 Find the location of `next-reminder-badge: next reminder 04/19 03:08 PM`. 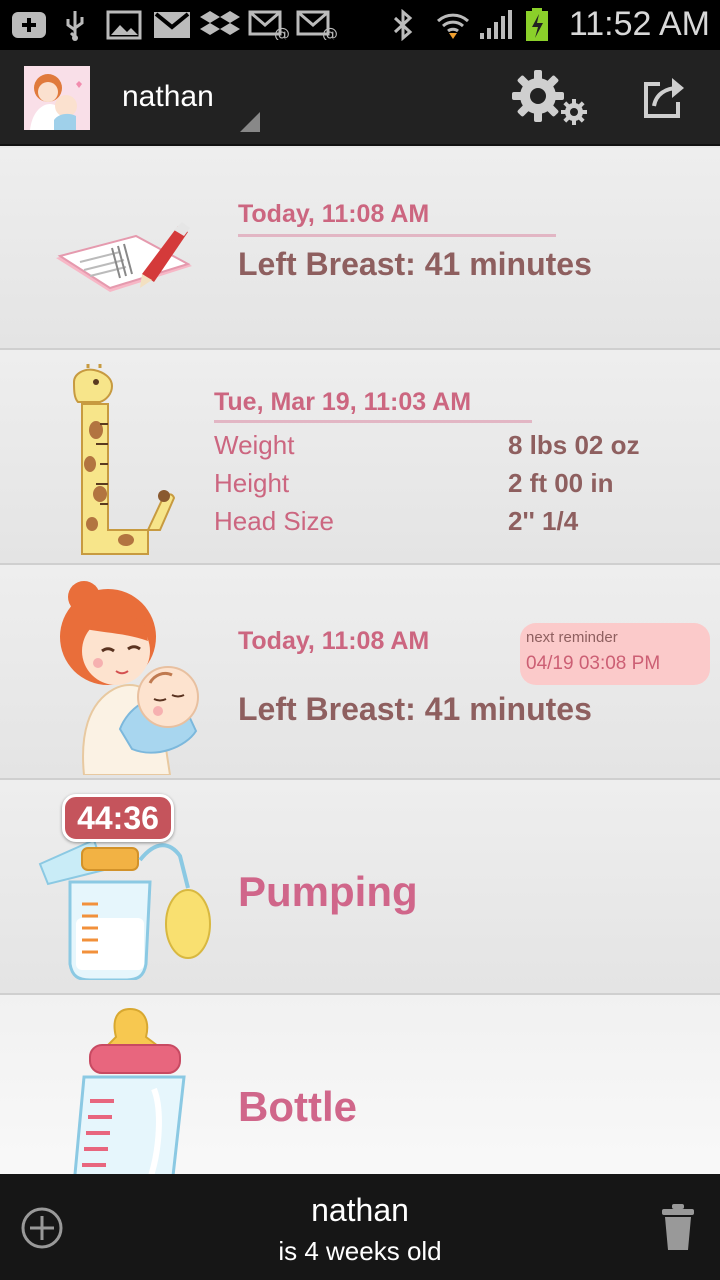

next-reminder-badge: next reminder 04/19 03:08 PM is located at coordinates (615, 654).